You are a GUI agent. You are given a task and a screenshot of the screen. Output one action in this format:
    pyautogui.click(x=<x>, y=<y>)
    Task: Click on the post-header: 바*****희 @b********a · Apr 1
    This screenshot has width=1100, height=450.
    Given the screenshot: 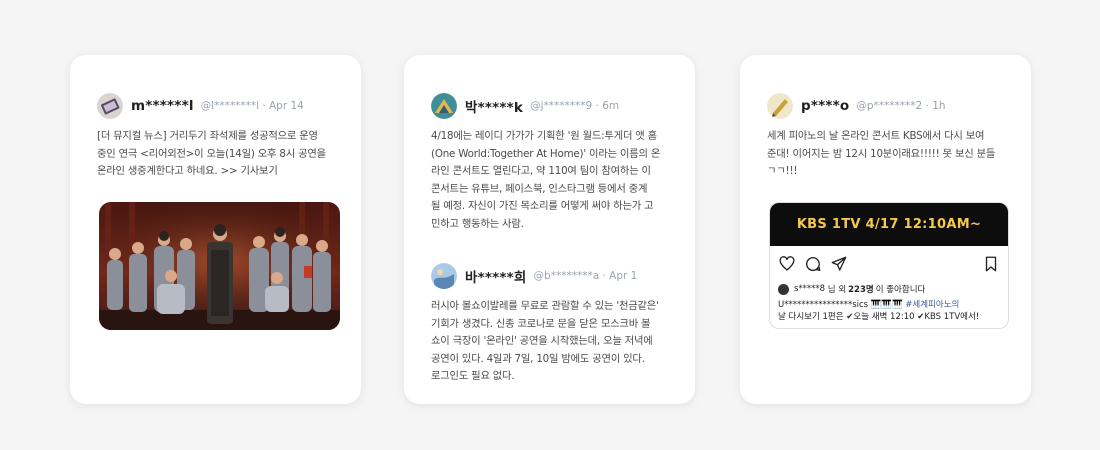 What is the action you would take?
    pyautogui.click(x=552, y=276)
    